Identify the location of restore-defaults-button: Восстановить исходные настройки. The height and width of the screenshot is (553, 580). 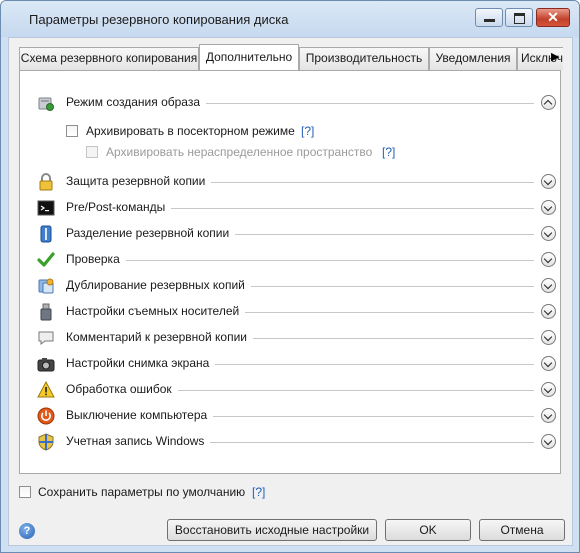
(272, 530).